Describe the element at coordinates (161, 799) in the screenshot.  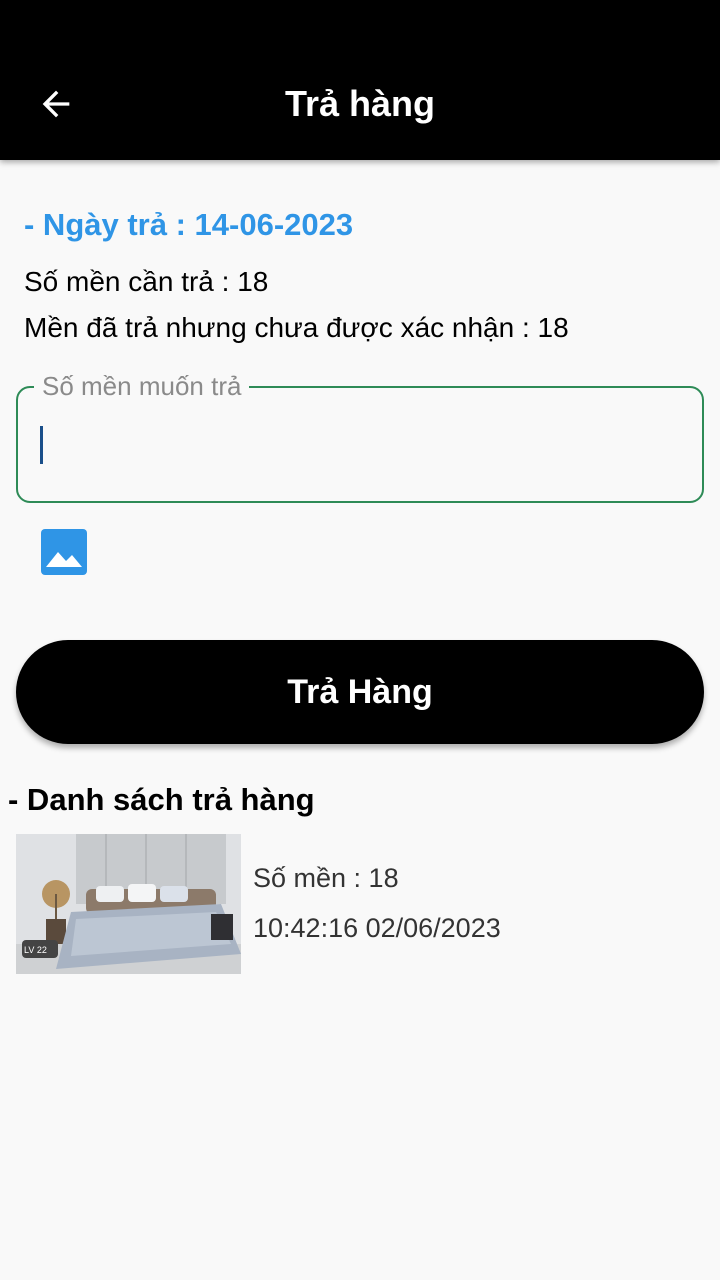
I see `return-list-title: - Danh sách trả hàng` at that location.